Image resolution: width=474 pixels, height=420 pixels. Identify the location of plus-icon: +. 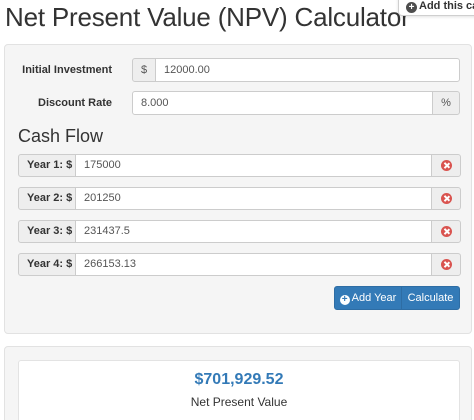
(411, 7).